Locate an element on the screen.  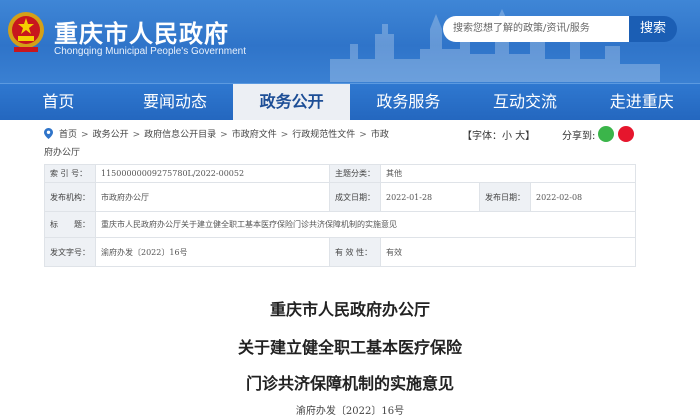
document-title-line-1: 重庆市人民政府办公厅 is located at coordinates (349, 309).